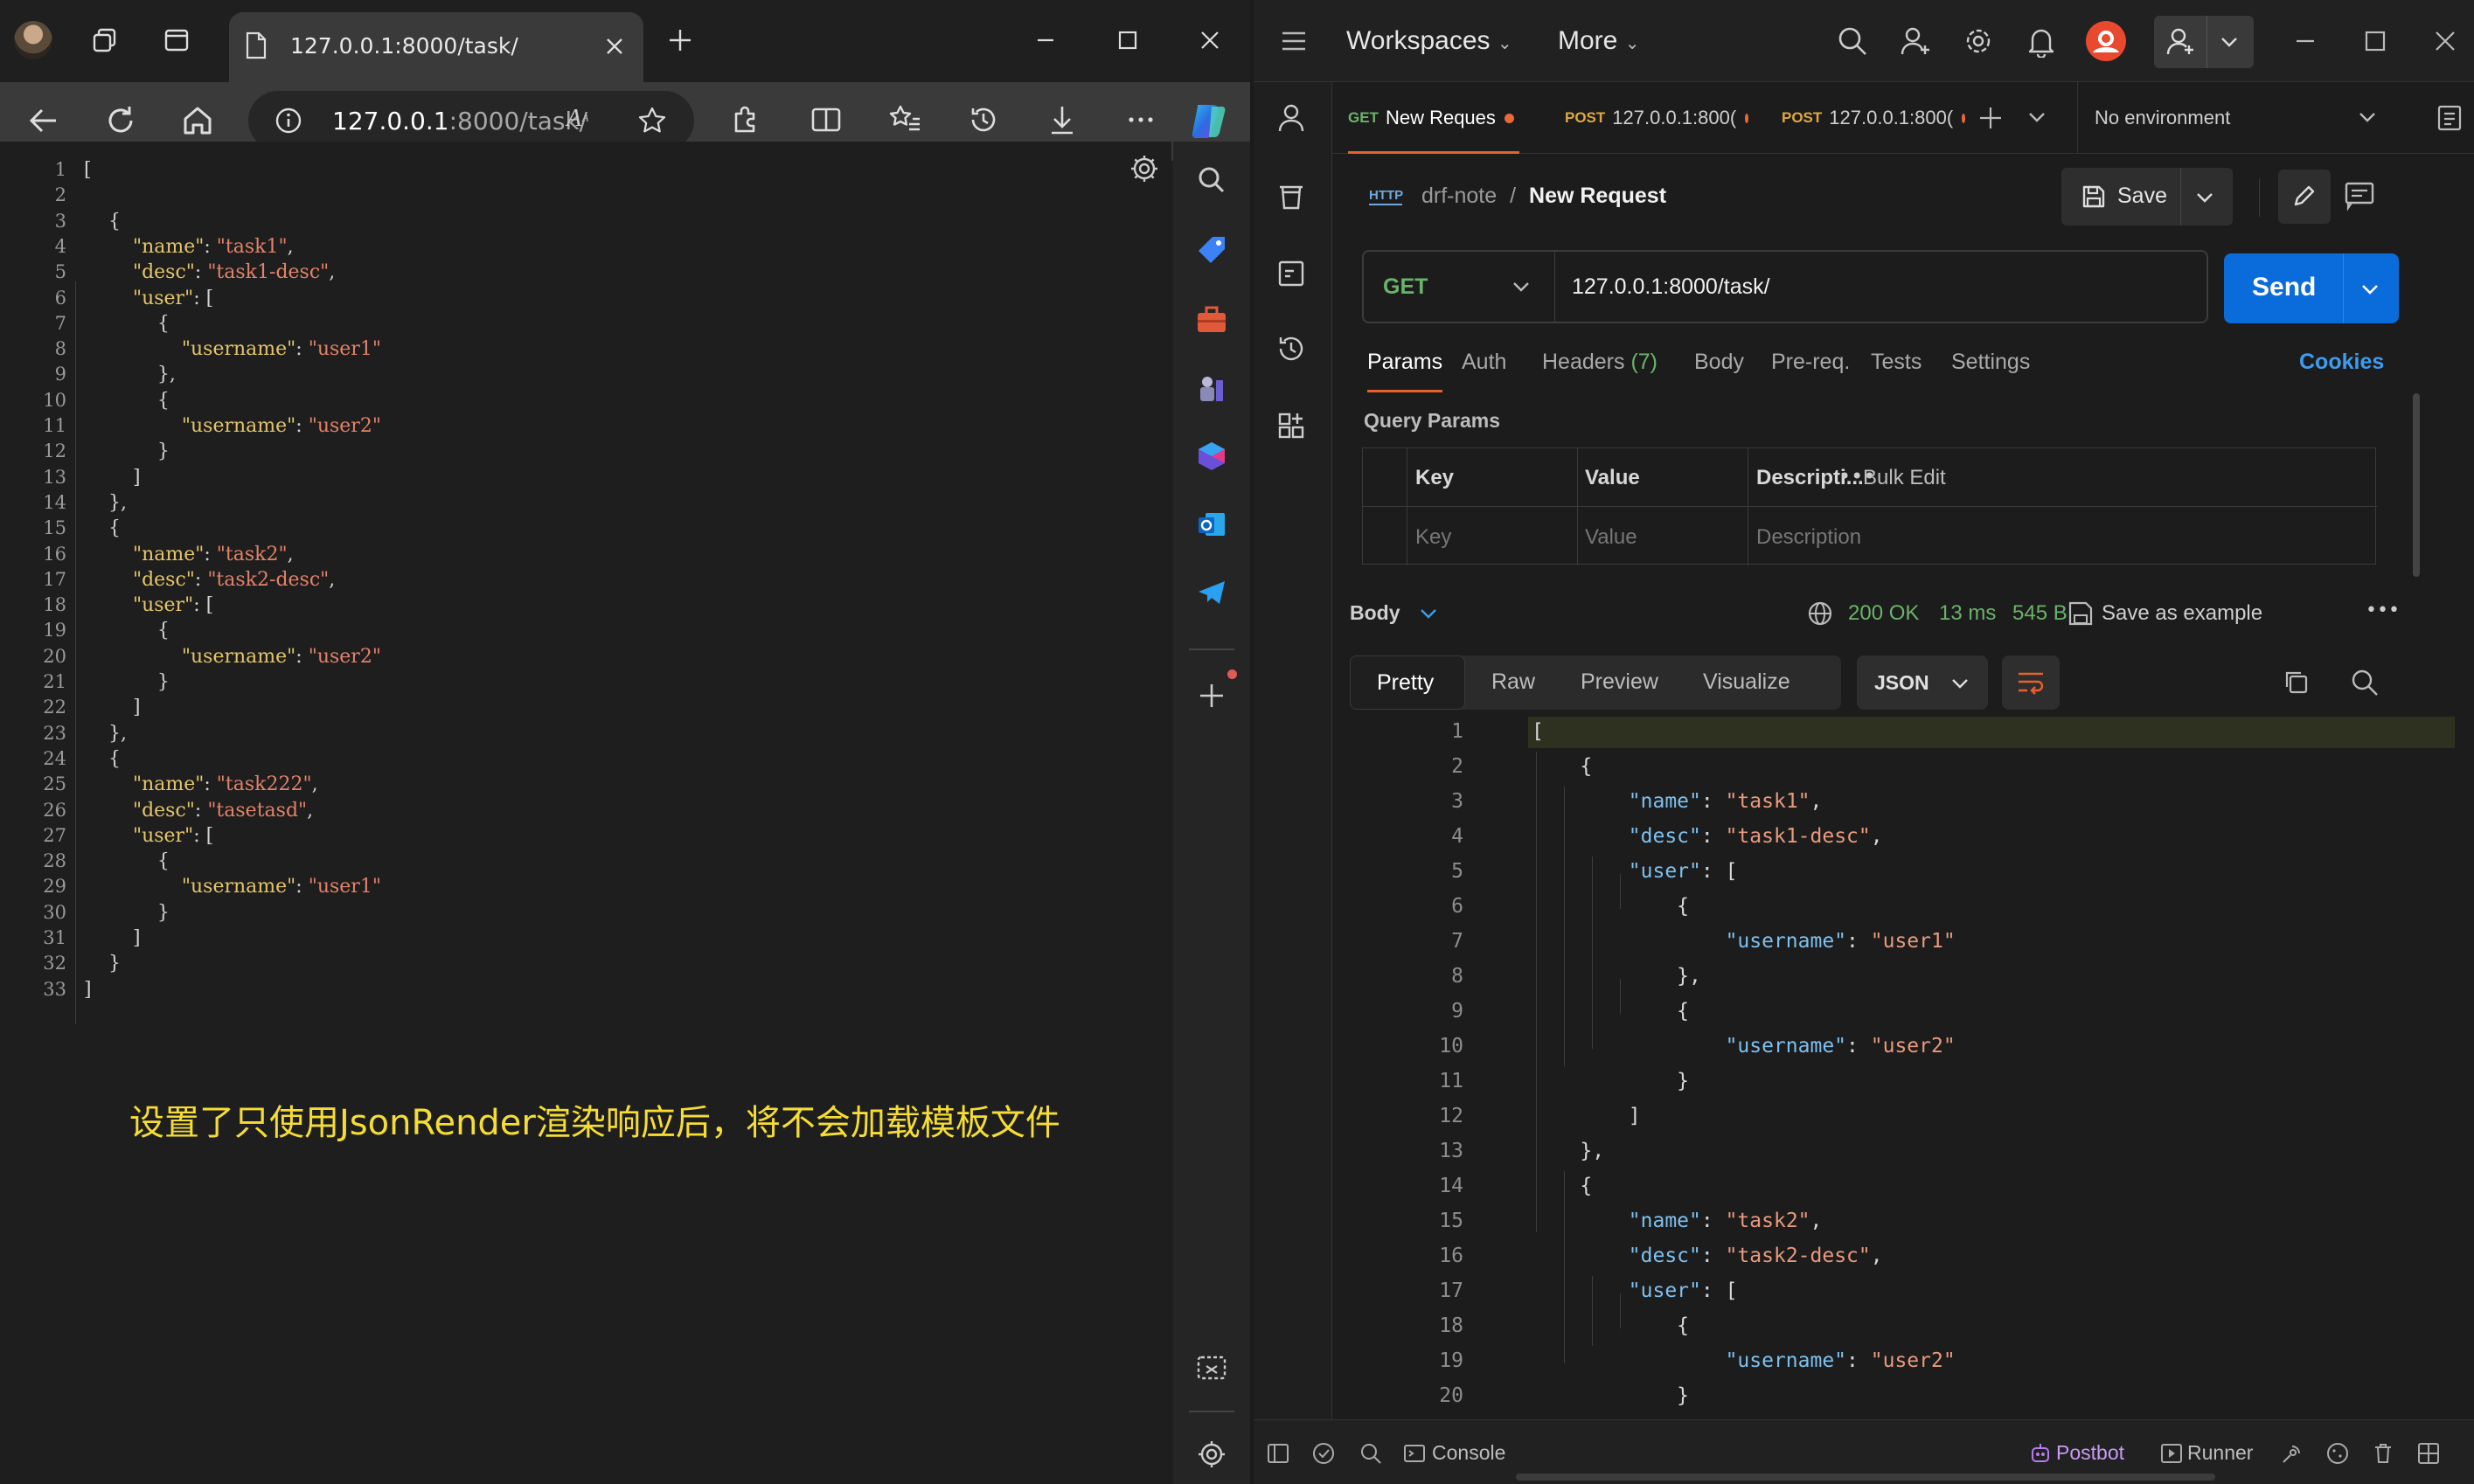  Describe the element at coordinates (1459, 196) in the screenshot. I see `breadcrumb-collection: drf-note` at that location.